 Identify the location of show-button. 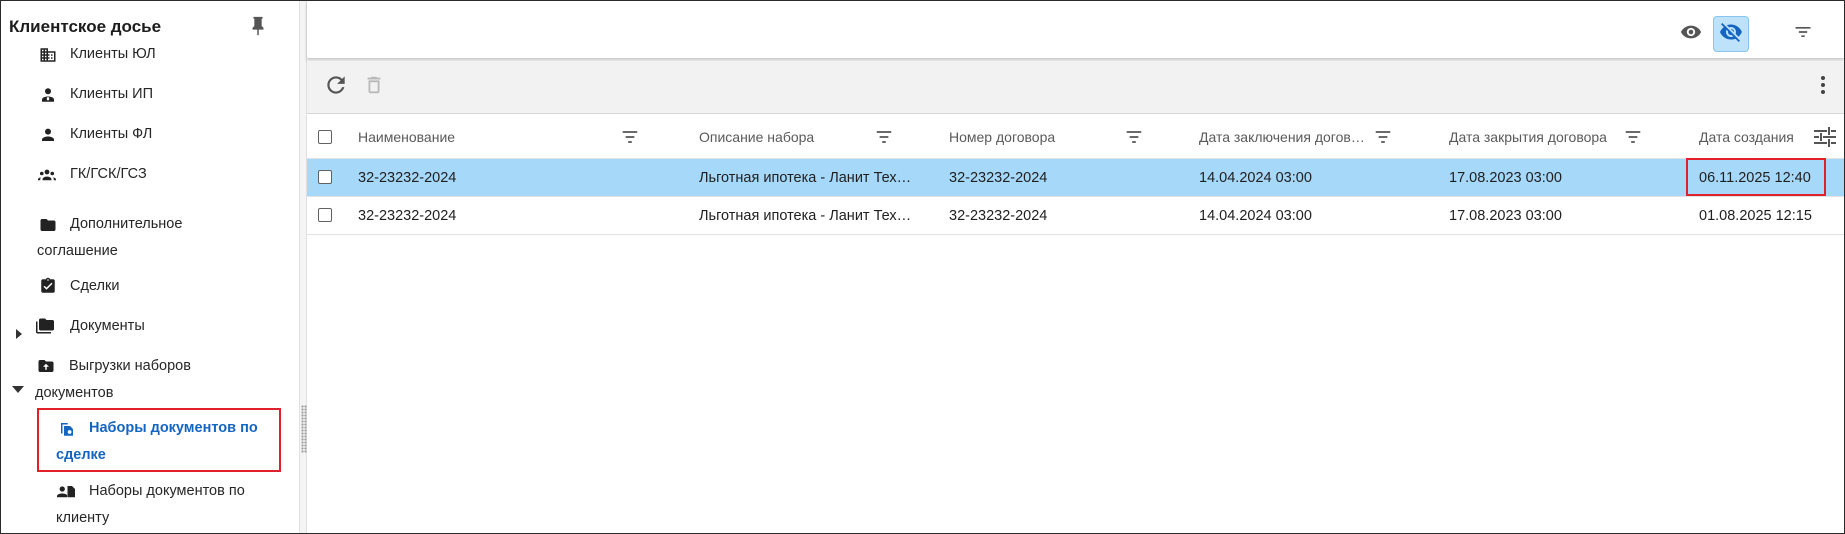
(1691, 34).